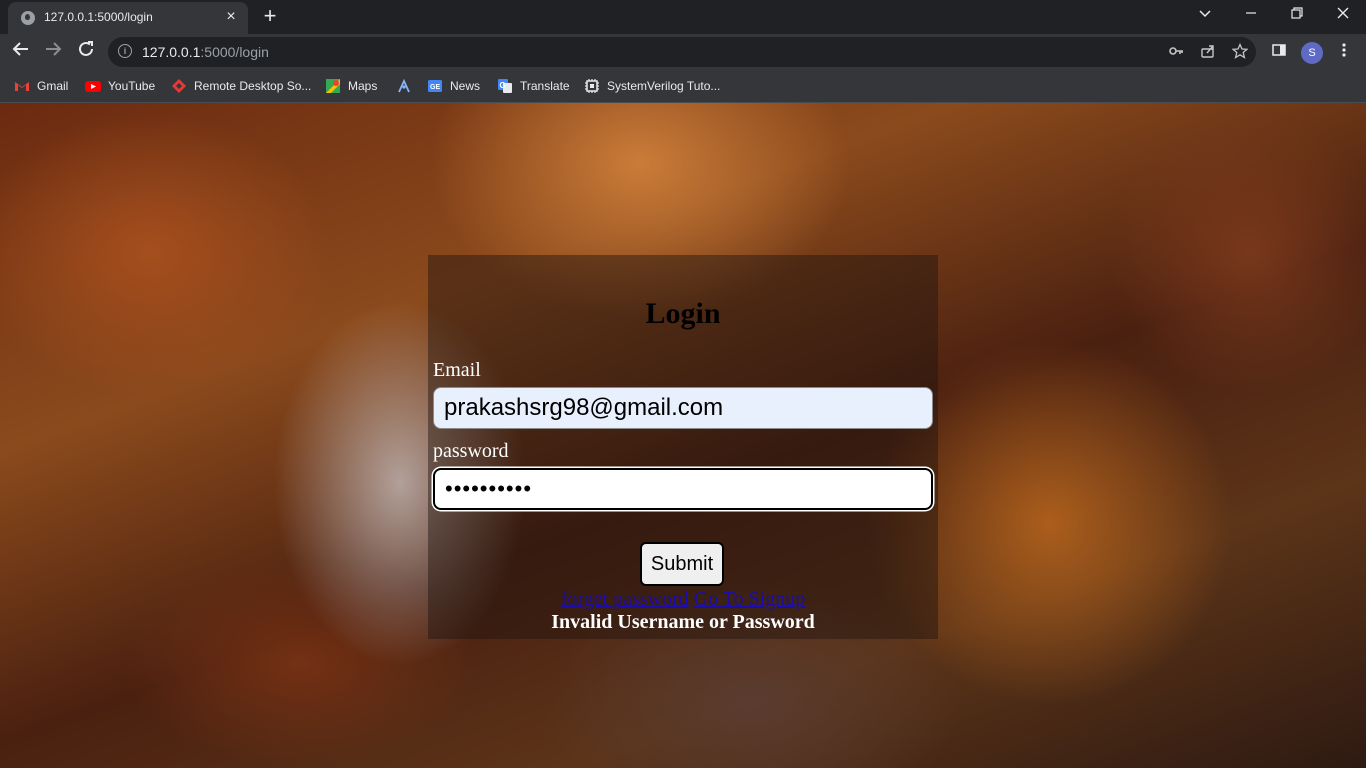 Image resolution: width=1366 pixels, height=768 pixels. Describe the element at coordinates (625, 599) in the screenshot. I see `forgot-password-link: forget password` at that location.